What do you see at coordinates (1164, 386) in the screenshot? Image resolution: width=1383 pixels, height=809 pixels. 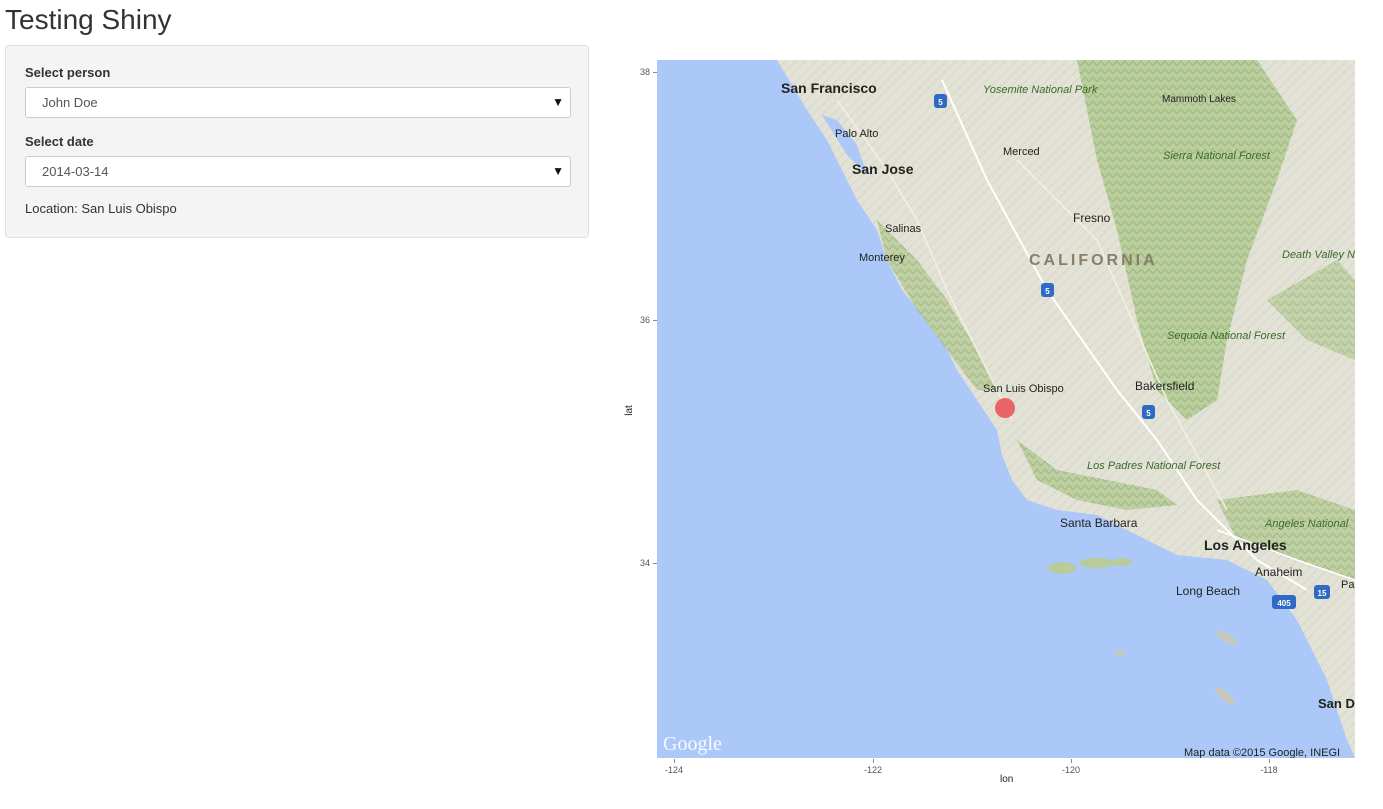 I see `map-label-bakersfield: Bakersfield` at bounding box center [1164, 386].